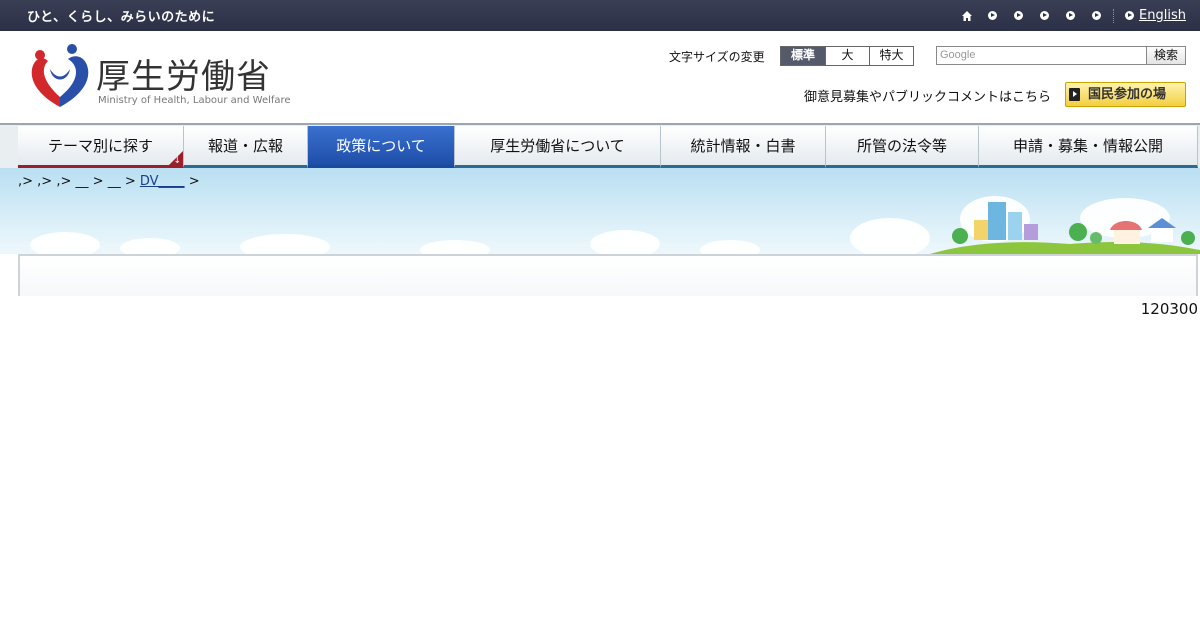 The height and width of the screenshot is (630, 1200). What do you see at coordinates (1065, 228) in the screenshot?
I see `town-illustration-icon` at bounding box center [1065, 228].